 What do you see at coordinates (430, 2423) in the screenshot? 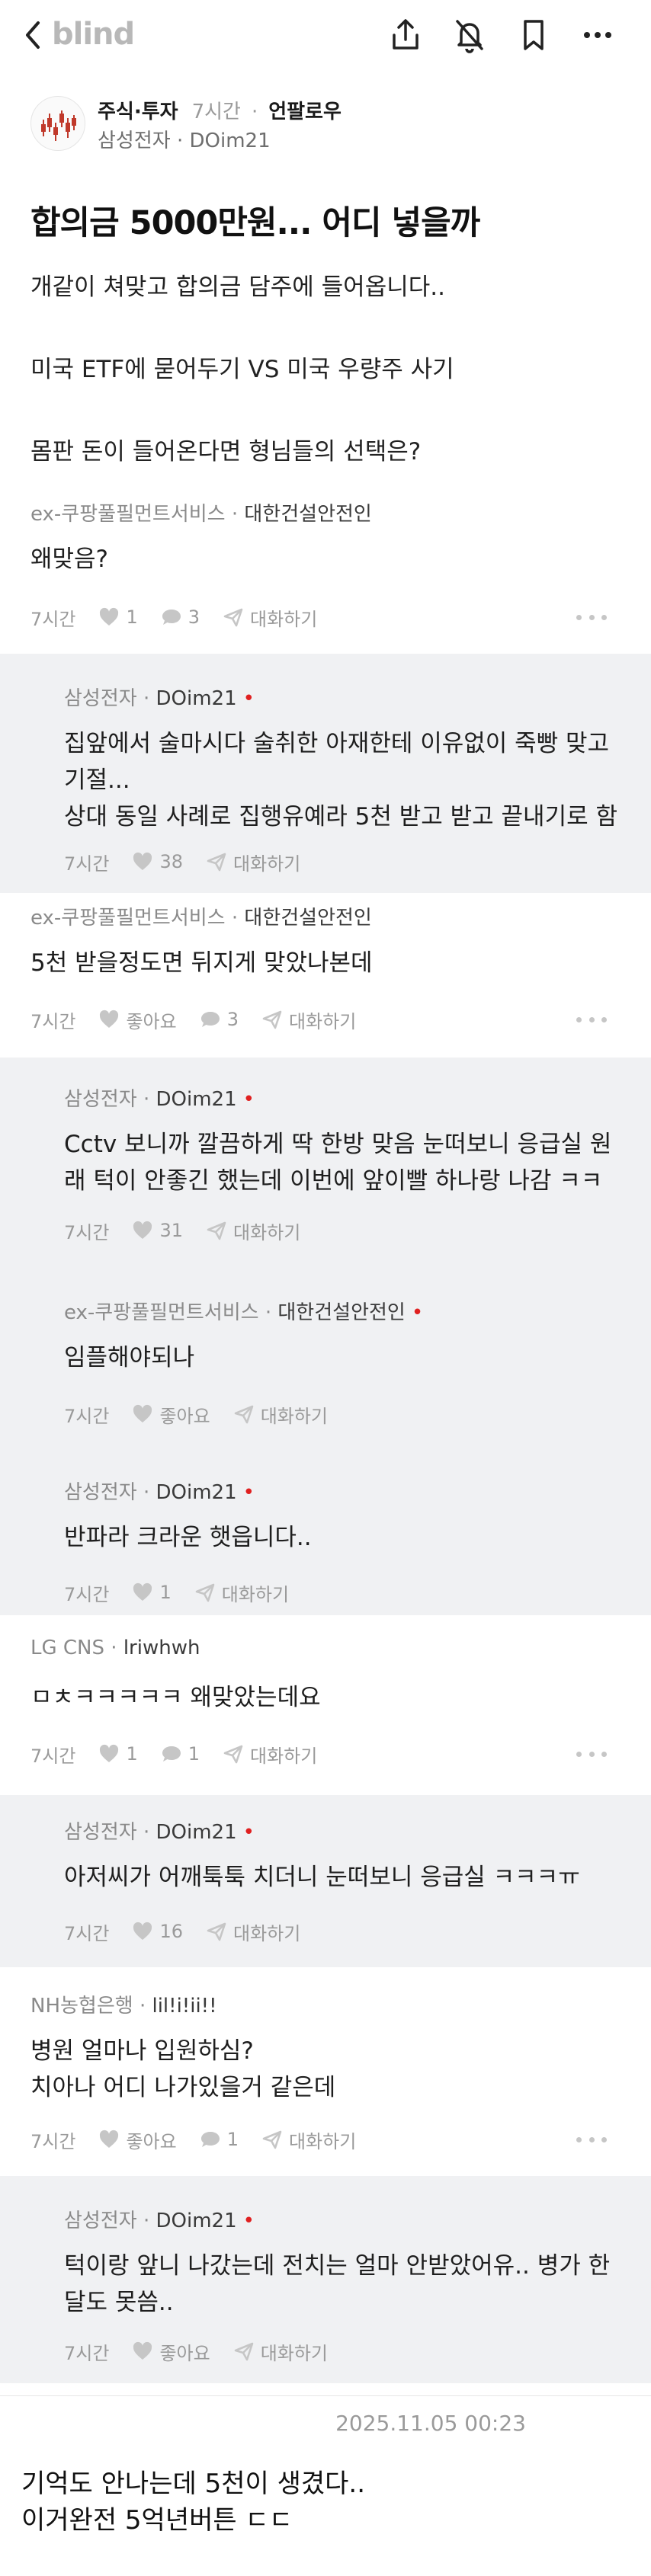
I see `capture-timestamp: 2025.11.05 00:23` at bounding box center [430, 2423].